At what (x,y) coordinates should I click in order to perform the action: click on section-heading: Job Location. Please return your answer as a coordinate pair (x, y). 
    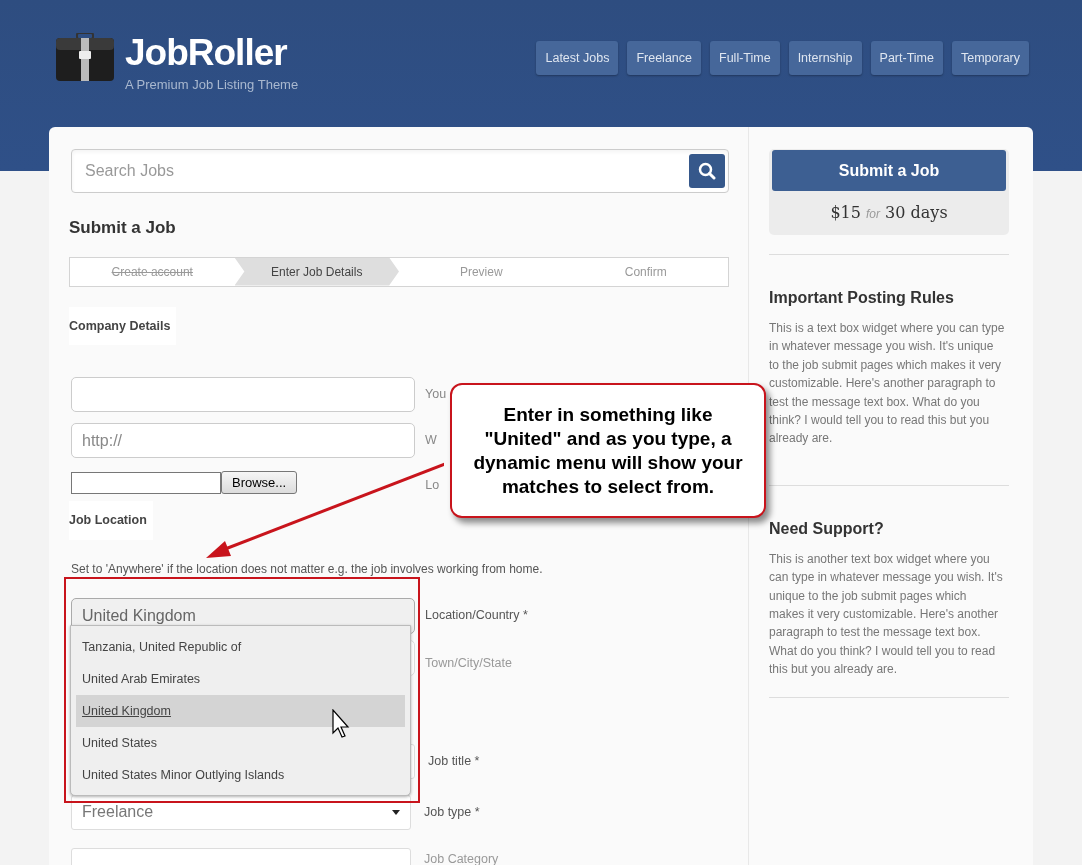
    Looking at the image, I should click on (111, 520).